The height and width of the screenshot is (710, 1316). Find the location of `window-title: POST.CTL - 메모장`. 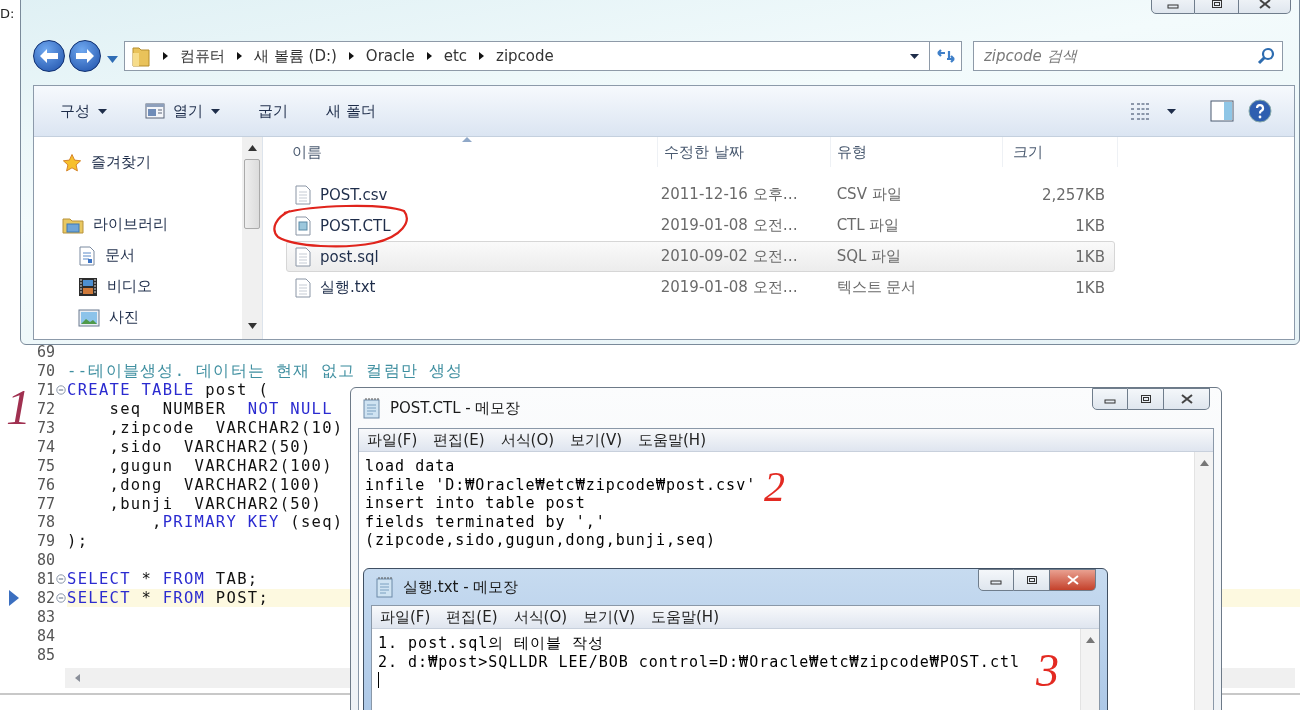

window-title: POST.CTL - 메모장 is located at coordinates (455, 408).